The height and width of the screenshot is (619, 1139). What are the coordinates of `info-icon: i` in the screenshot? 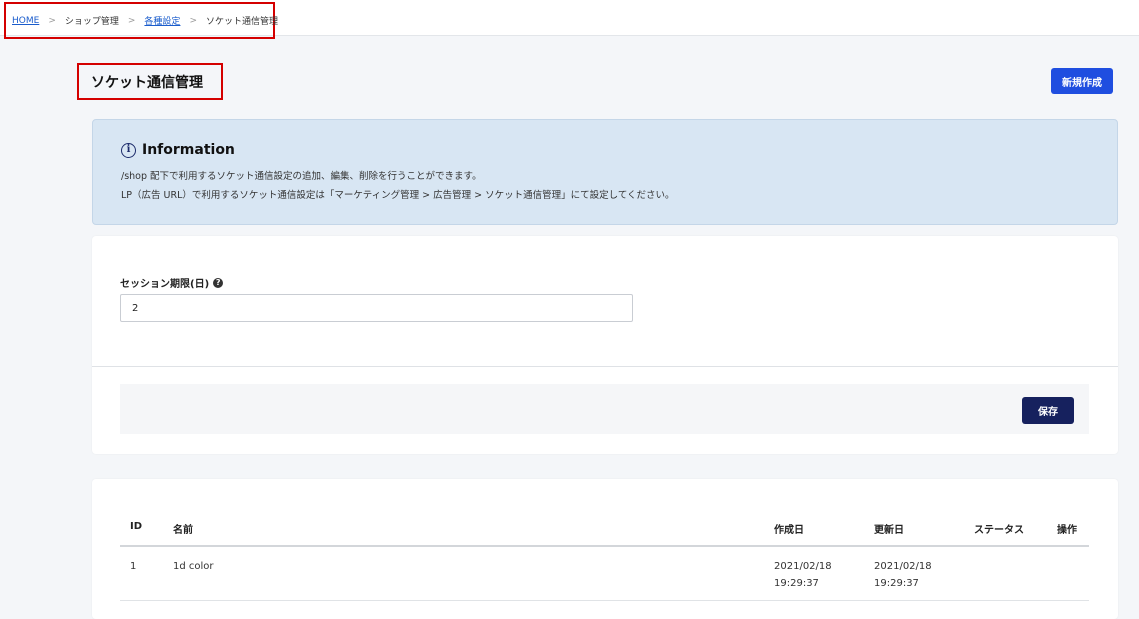 It's located at (128, 150).